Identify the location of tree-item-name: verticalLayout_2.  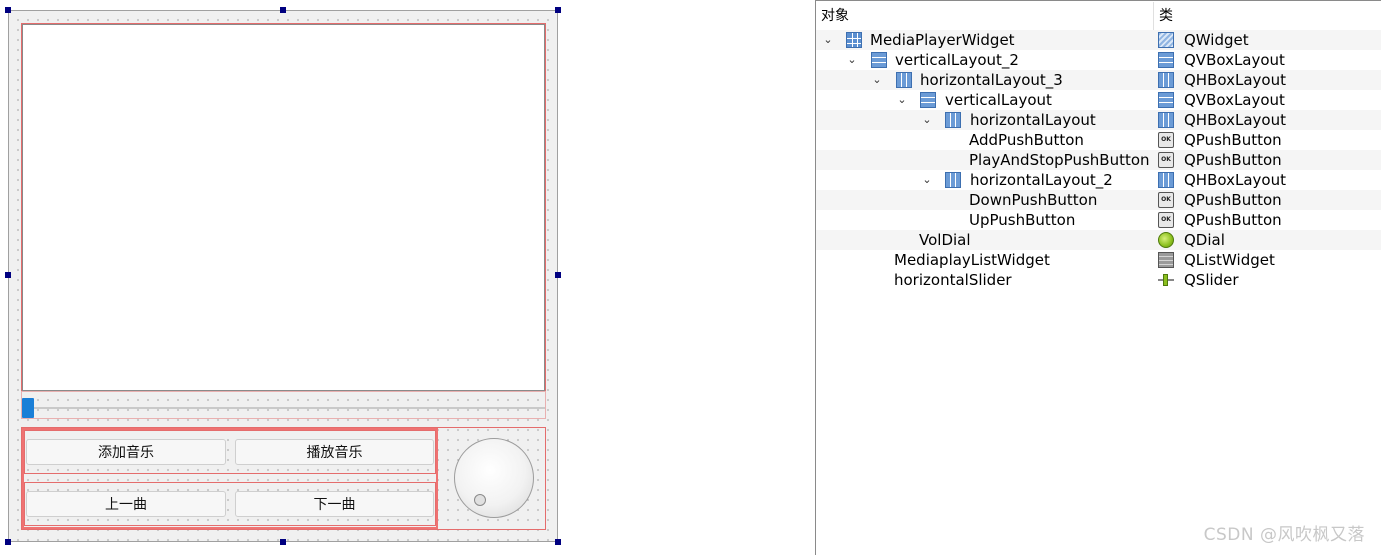
(957, 60).